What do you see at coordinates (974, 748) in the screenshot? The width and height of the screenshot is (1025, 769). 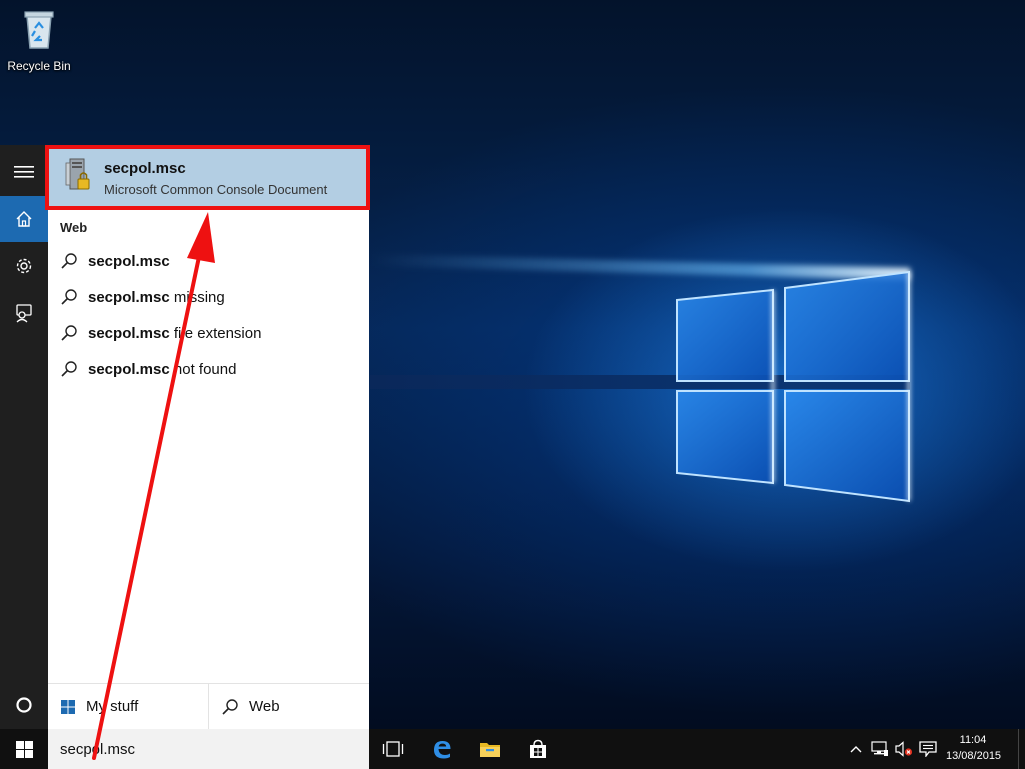 I see `taskbar-clock: 11:04 13/08/2015` at bounding box center [974, 748].